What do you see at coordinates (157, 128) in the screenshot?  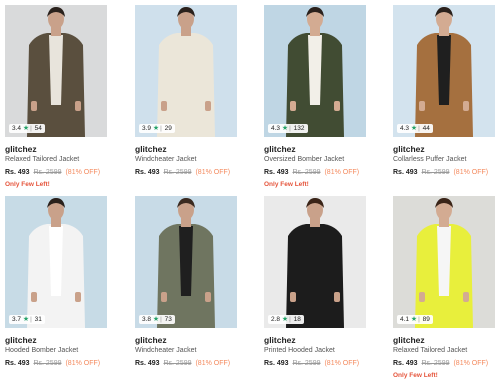 I see `rating-badge: 3.9 ★| 29` at bounding box center [157, 128].